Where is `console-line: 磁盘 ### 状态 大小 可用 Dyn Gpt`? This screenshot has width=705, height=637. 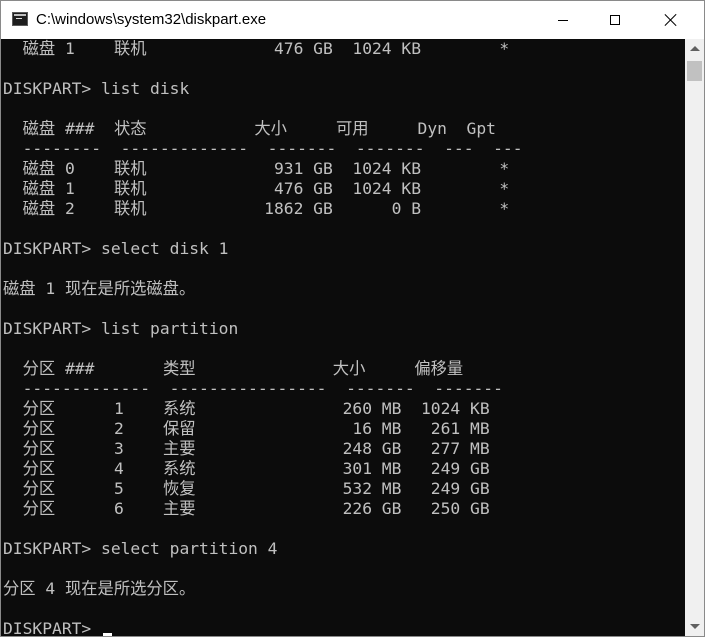 console-line: 磁盘 ### 状态 大小 可用 Dyn Gpt is located at coordinates (249, 128).